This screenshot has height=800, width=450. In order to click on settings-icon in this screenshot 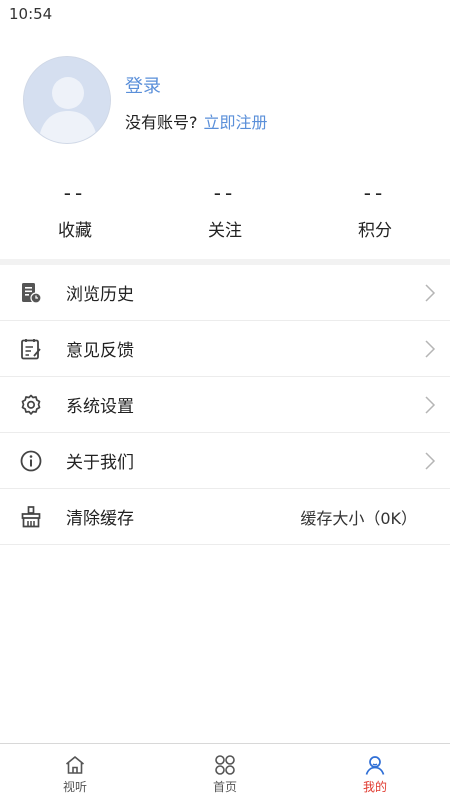, I will do `click(31, 404)`.